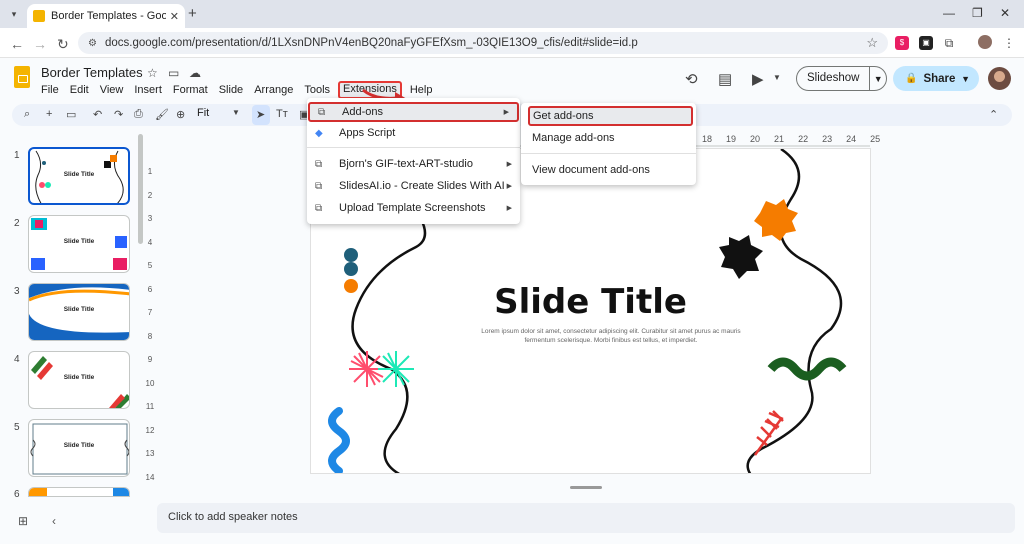 The height and width of the screenshot is (544, 1024). What do you see at coordinates (731, 139) in the screenshot?
I see `ruler-tick: 19` at bounding box center [731, 139].